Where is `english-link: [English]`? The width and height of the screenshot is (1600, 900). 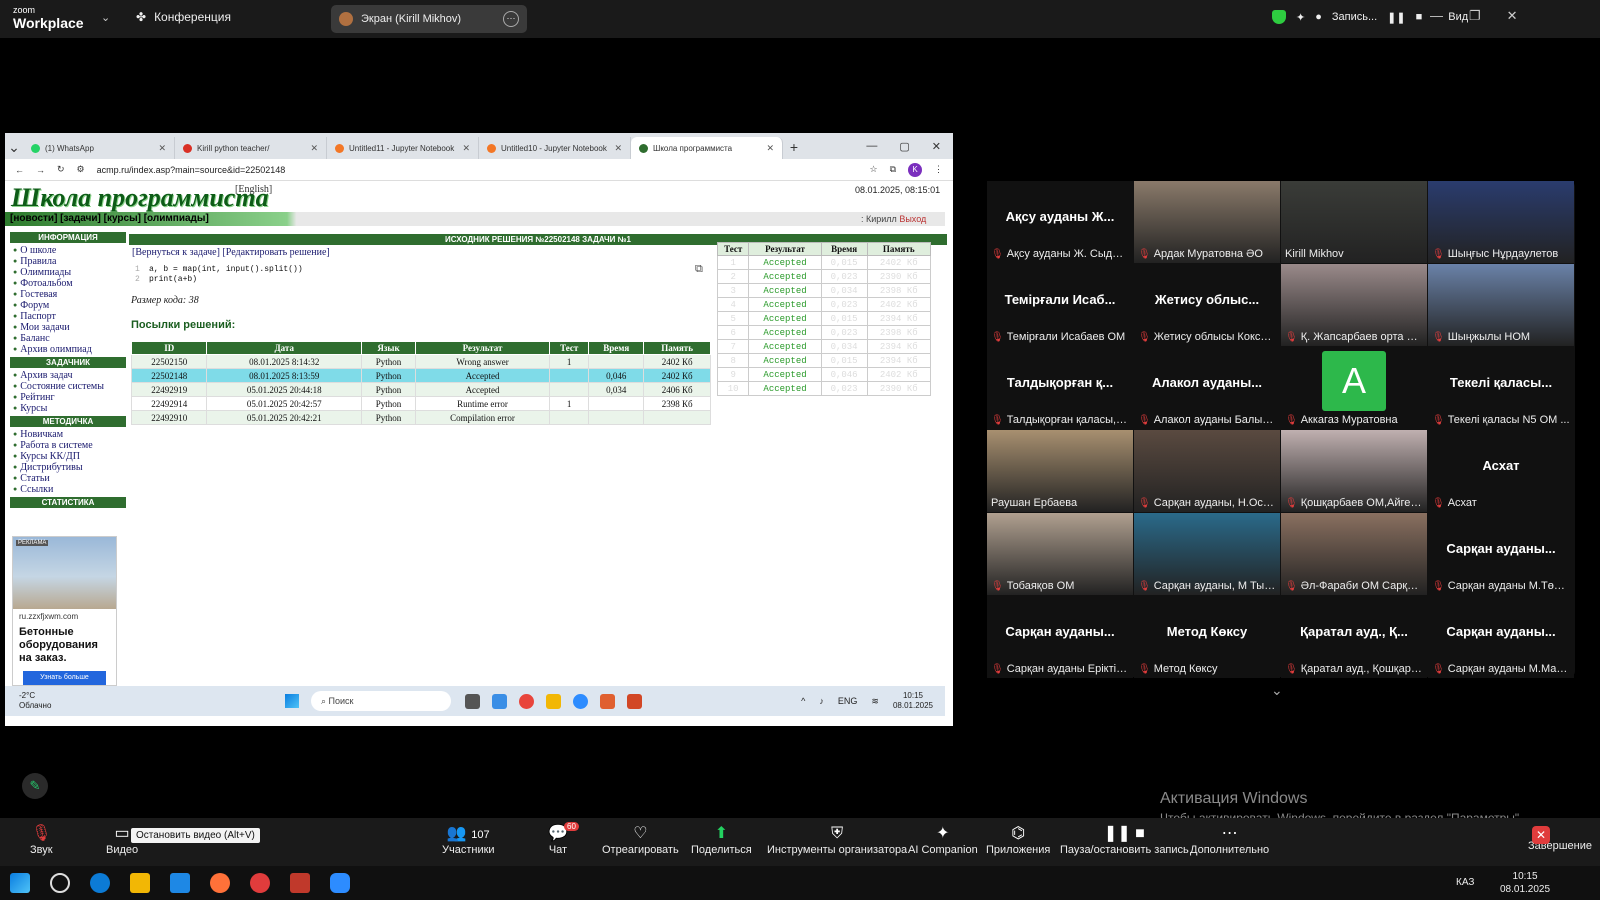 english-link: [English] is located at coordinates (253, 189).